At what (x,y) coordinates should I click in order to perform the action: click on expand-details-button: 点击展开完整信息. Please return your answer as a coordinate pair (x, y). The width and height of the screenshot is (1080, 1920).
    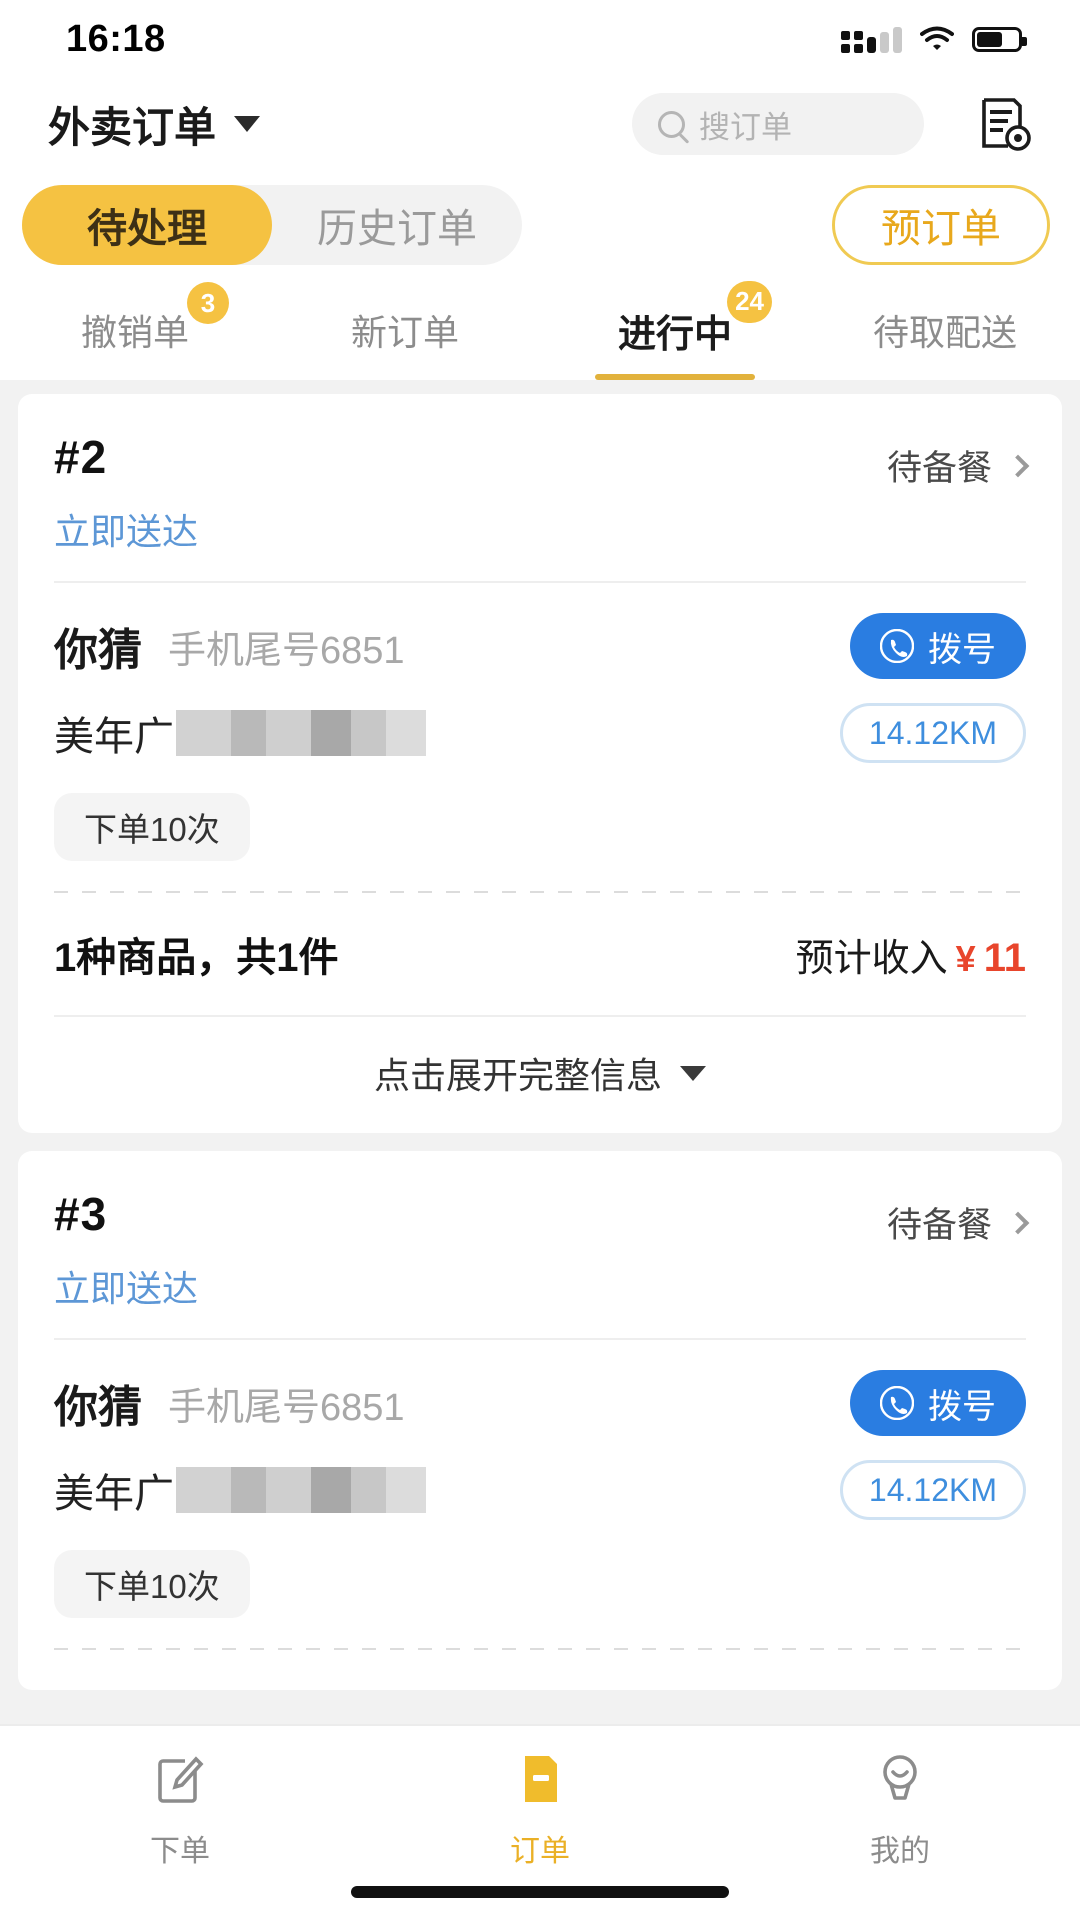
    Looking at the image, I should click on (540, 1075).